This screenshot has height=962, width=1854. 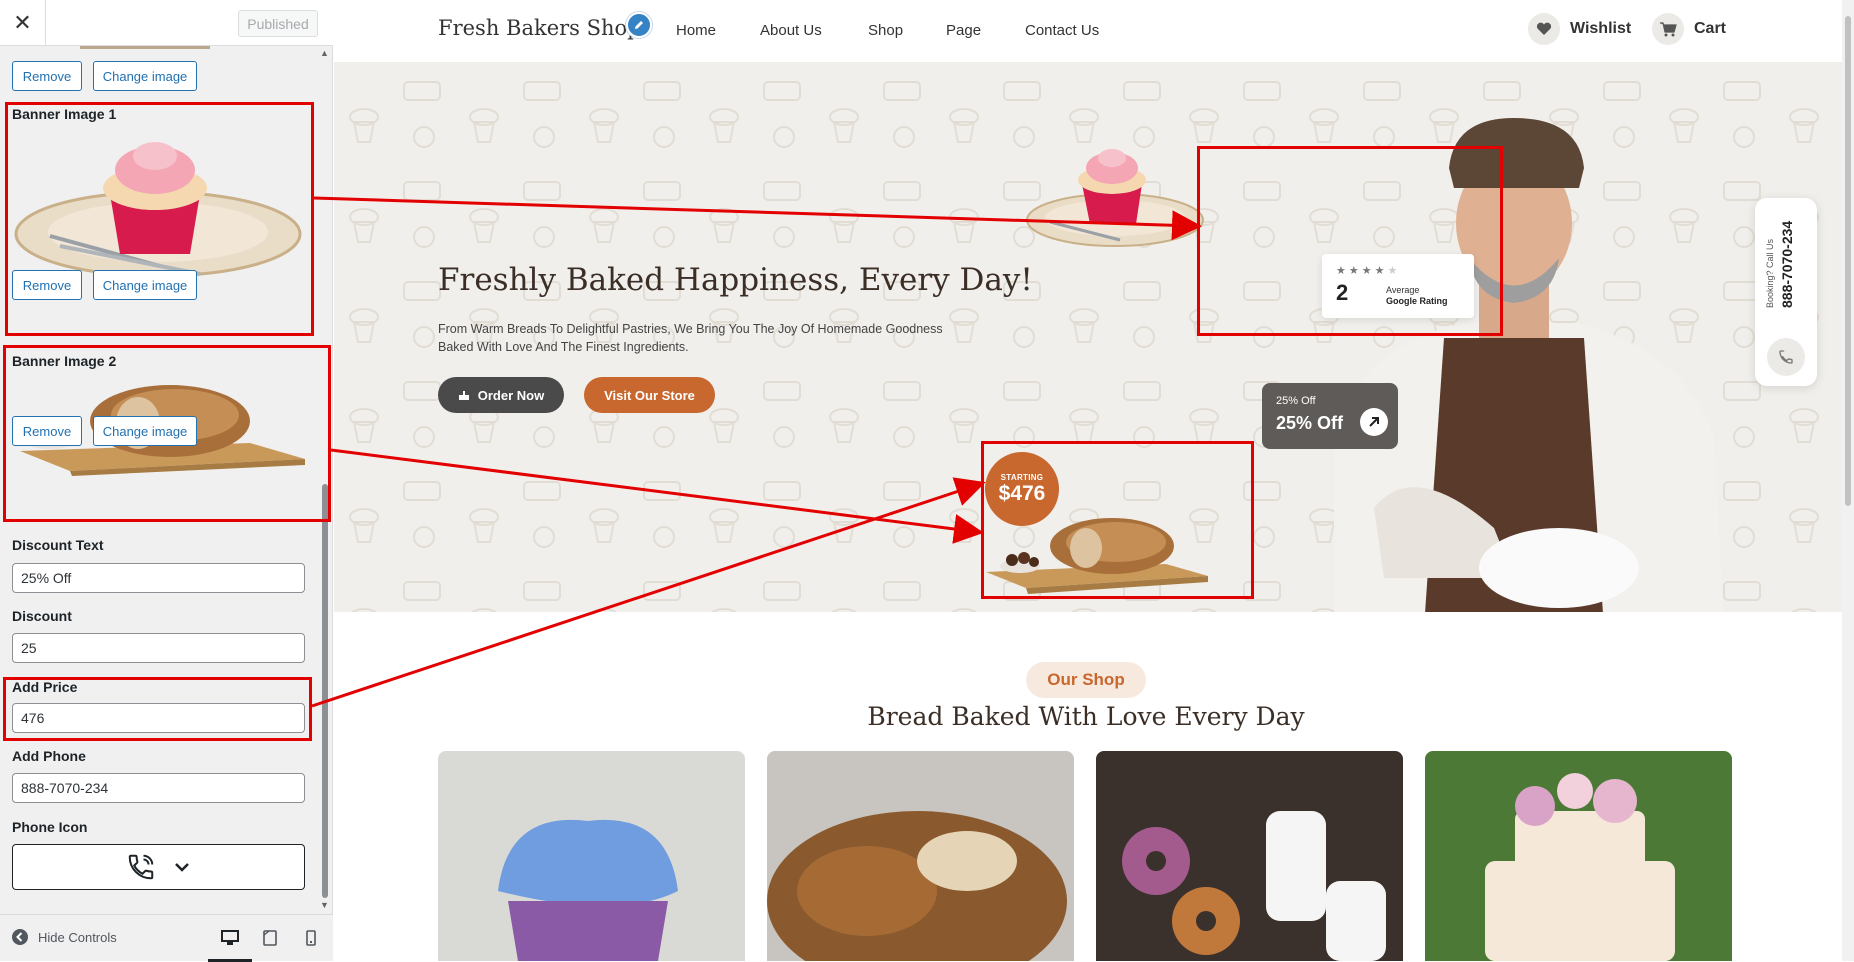 I want to click on discount-text-input: 25% Off, so click(x=158, y=578).